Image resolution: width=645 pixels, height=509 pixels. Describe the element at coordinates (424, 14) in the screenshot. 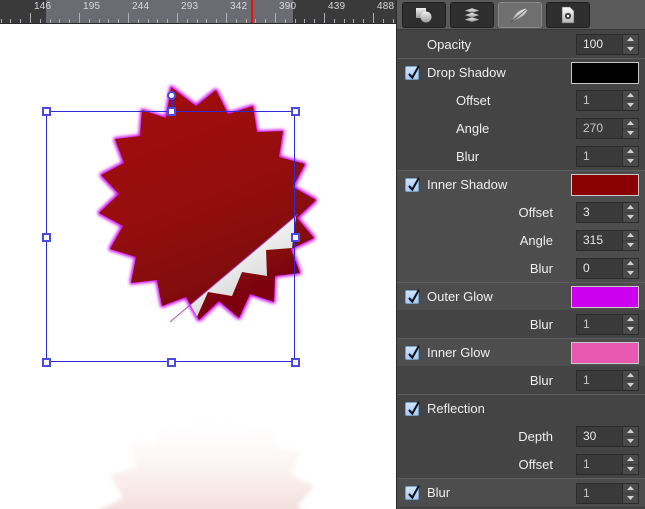

I see `tab-shapes` at that location.